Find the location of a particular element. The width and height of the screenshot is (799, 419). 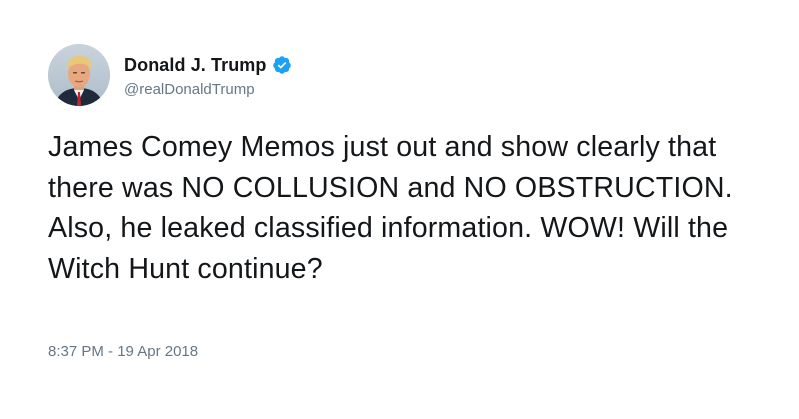

avatar is located at coordinates (79, 75).